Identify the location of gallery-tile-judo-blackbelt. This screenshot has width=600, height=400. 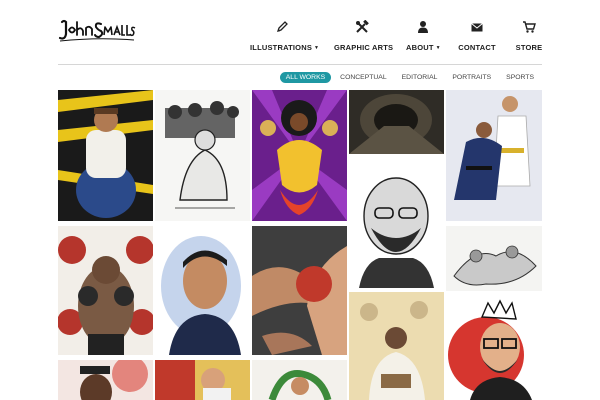
(494, 155).